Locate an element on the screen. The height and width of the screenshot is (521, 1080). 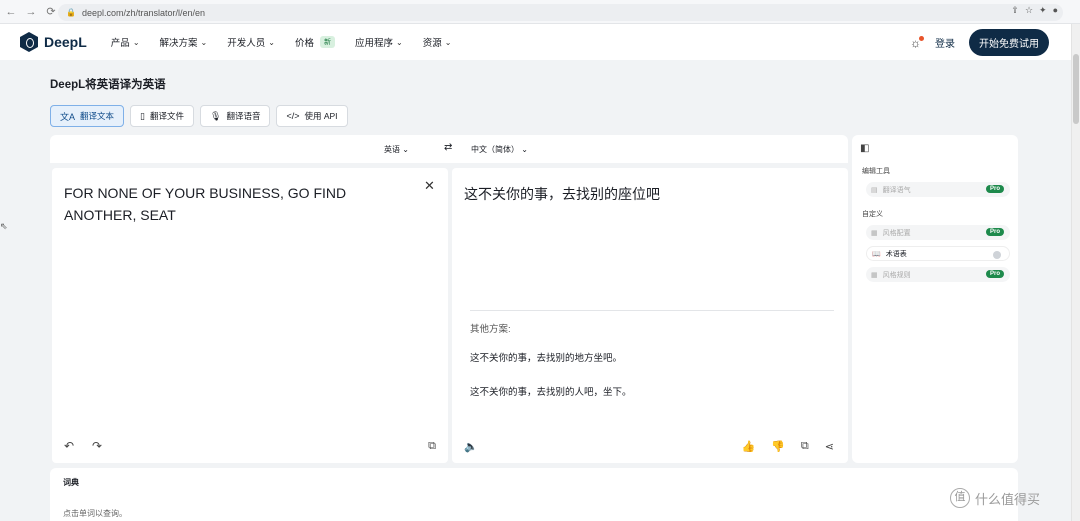
swap-languages-icon: ⇄ is located at coordinates (448, 147).